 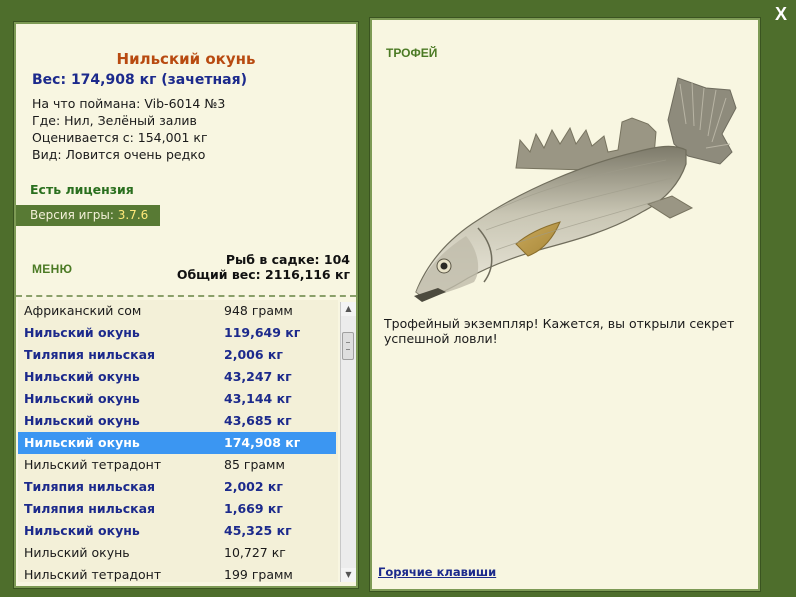 I want to click on catch-row: Африканский сом 948 грамм, so click(x=177, y=311).